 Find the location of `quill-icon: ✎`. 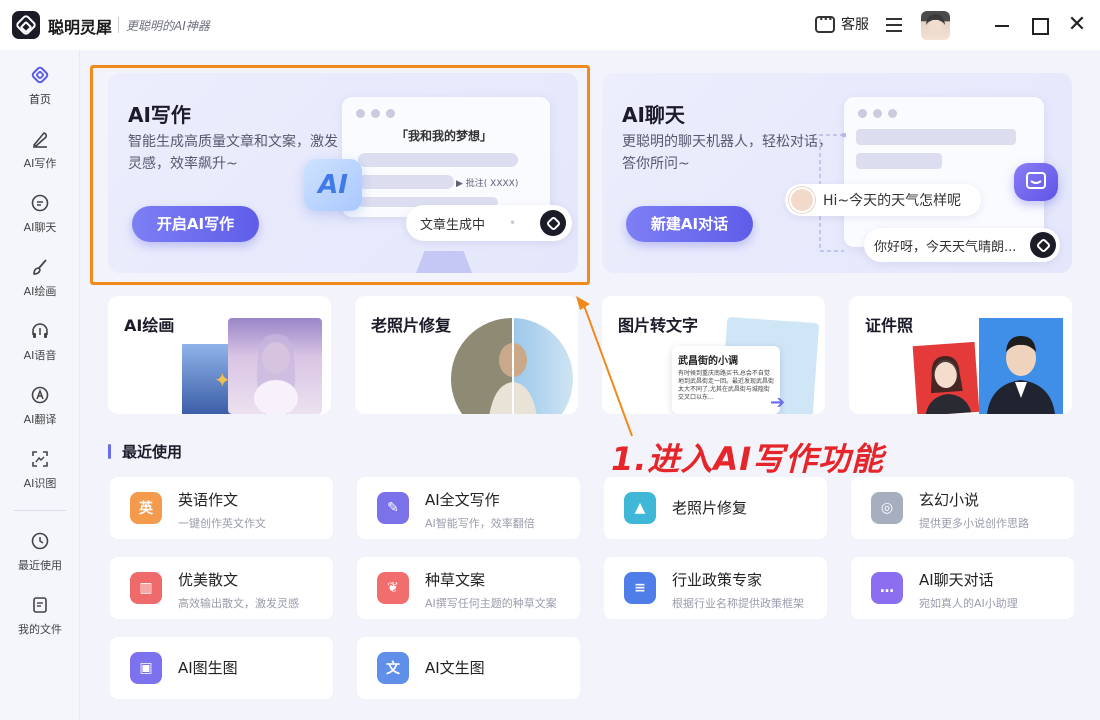

quill-icon: ✎ is located at coordinates (393, 508).